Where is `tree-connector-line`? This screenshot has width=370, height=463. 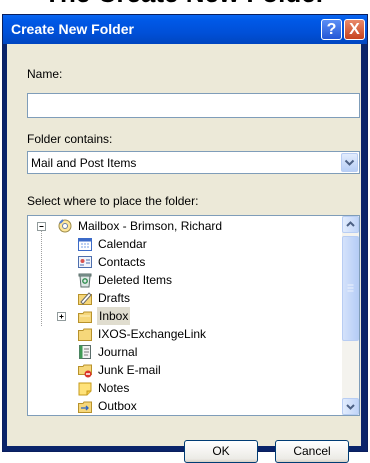 tree-connector-line is located at coordinates (41, 276).